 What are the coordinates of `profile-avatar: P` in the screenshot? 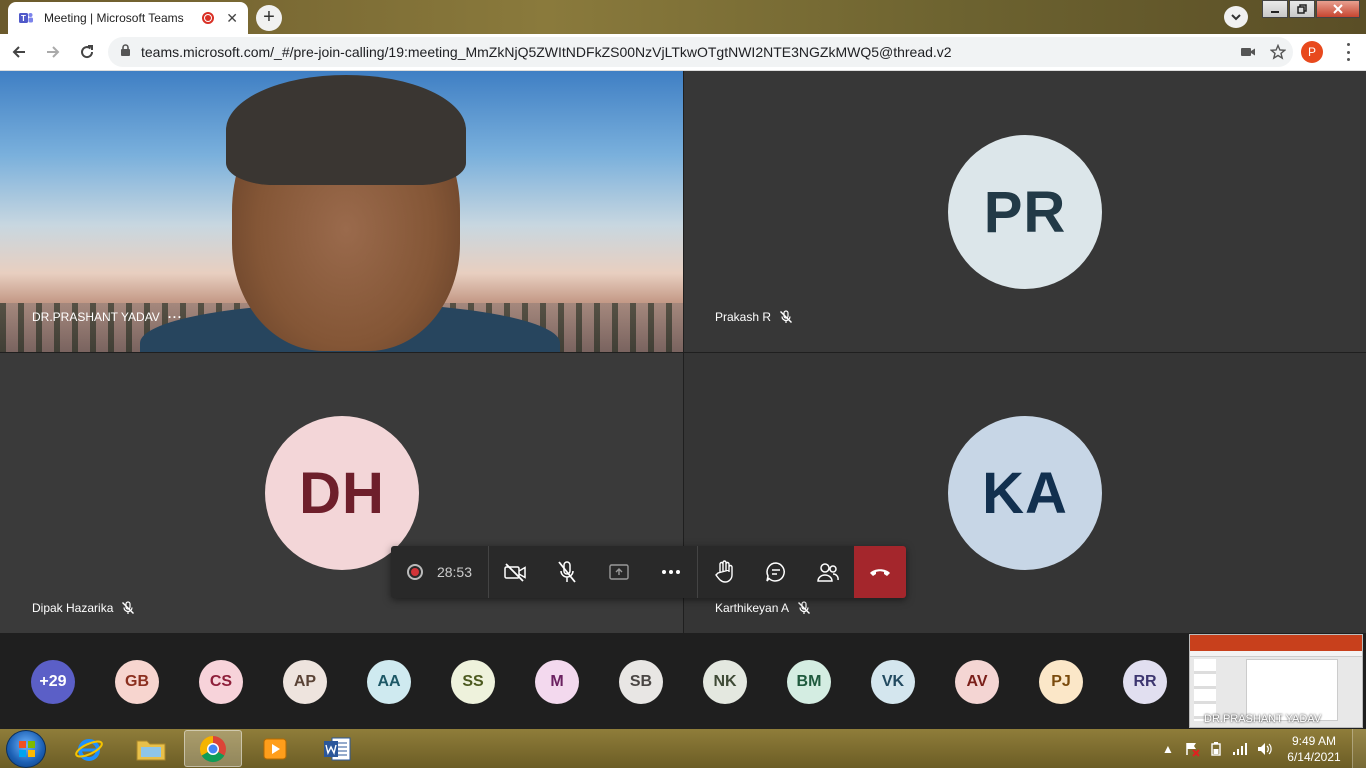 It's located at (1312, 52).